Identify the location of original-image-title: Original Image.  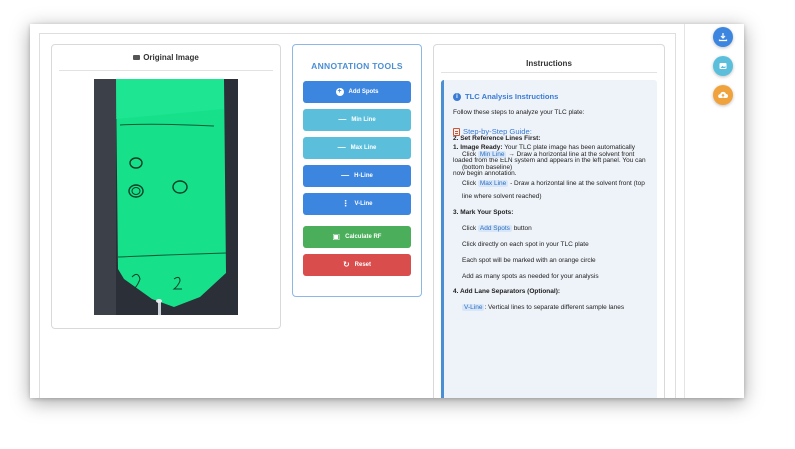
(171, 57).